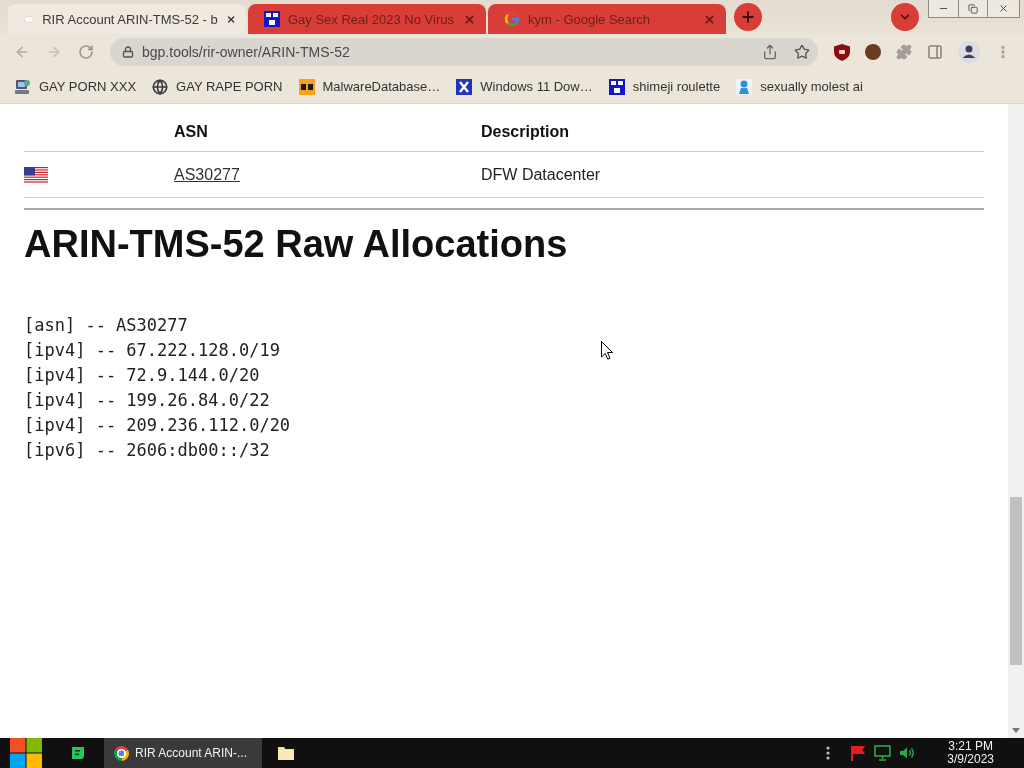  I want to click on puzzle-icon, so click(904, 52).